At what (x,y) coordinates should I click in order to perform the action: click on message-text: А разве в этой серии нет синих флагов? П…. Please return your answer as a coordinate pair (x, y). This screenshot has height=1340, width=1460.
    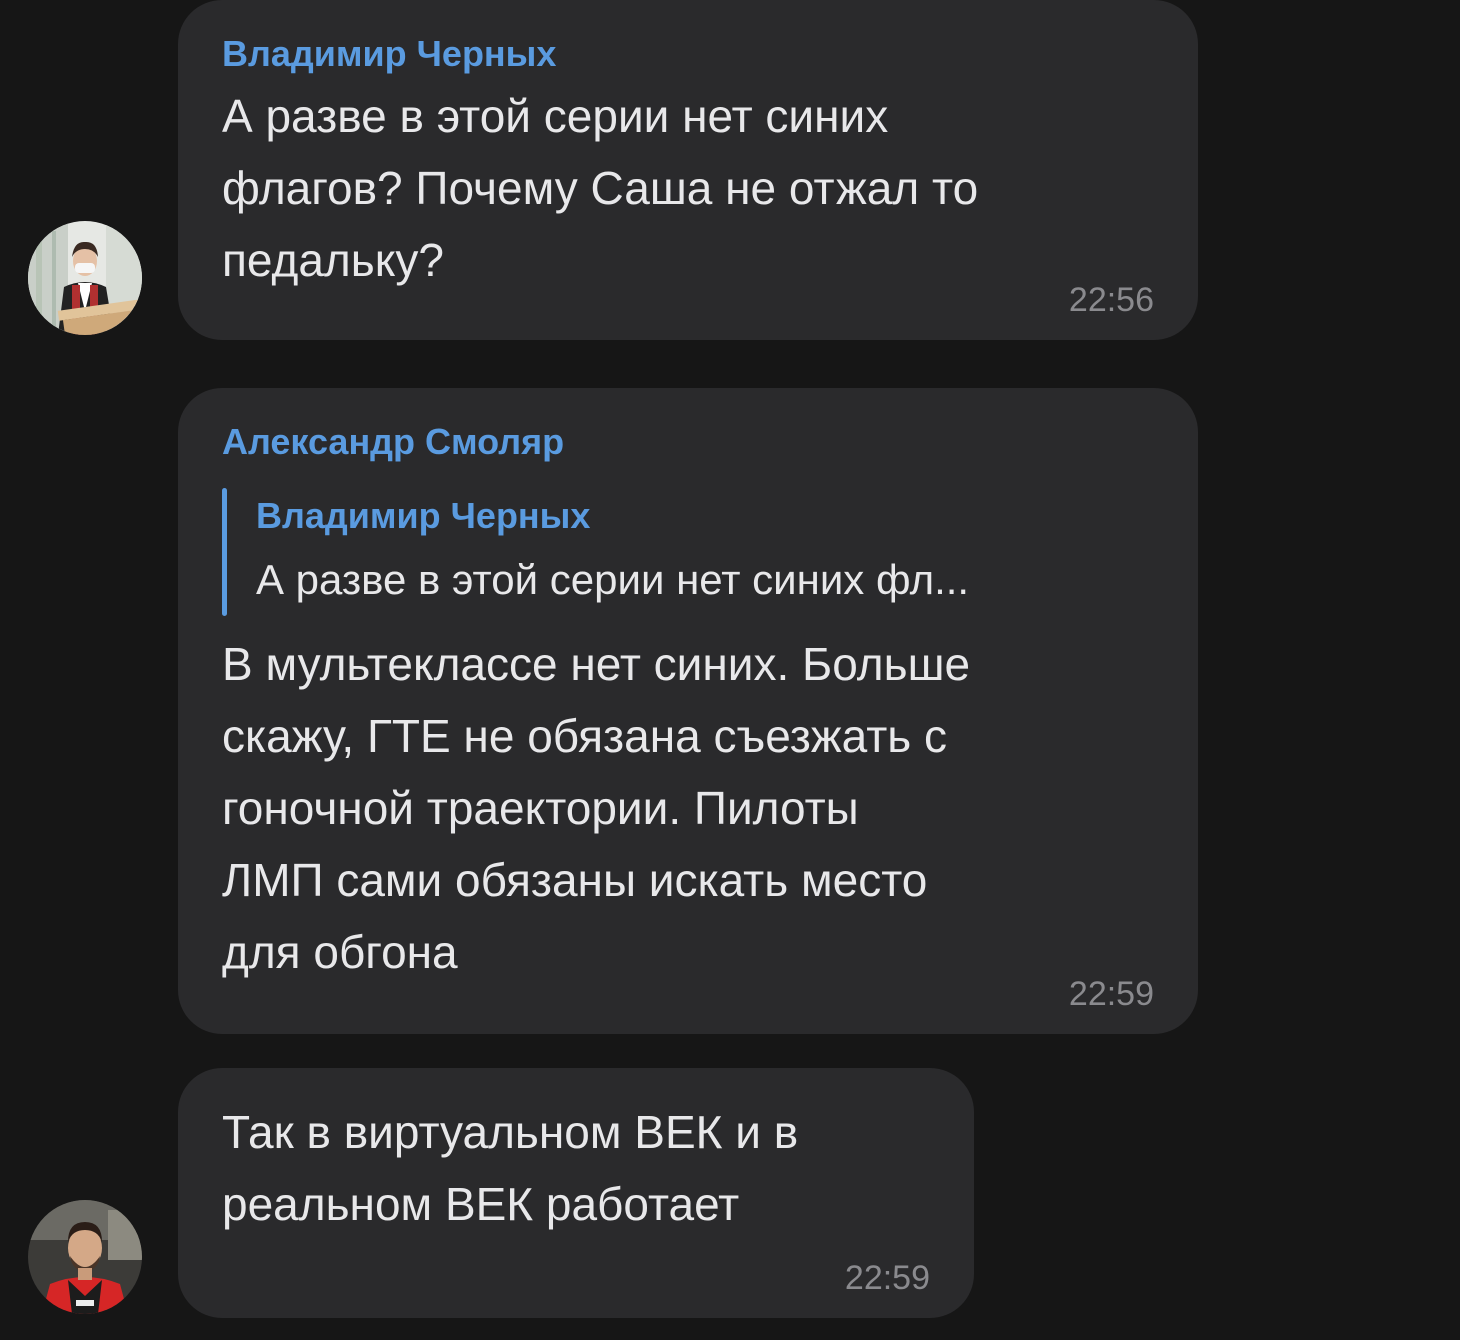
    Looking at the image, I should click on (688, 188).